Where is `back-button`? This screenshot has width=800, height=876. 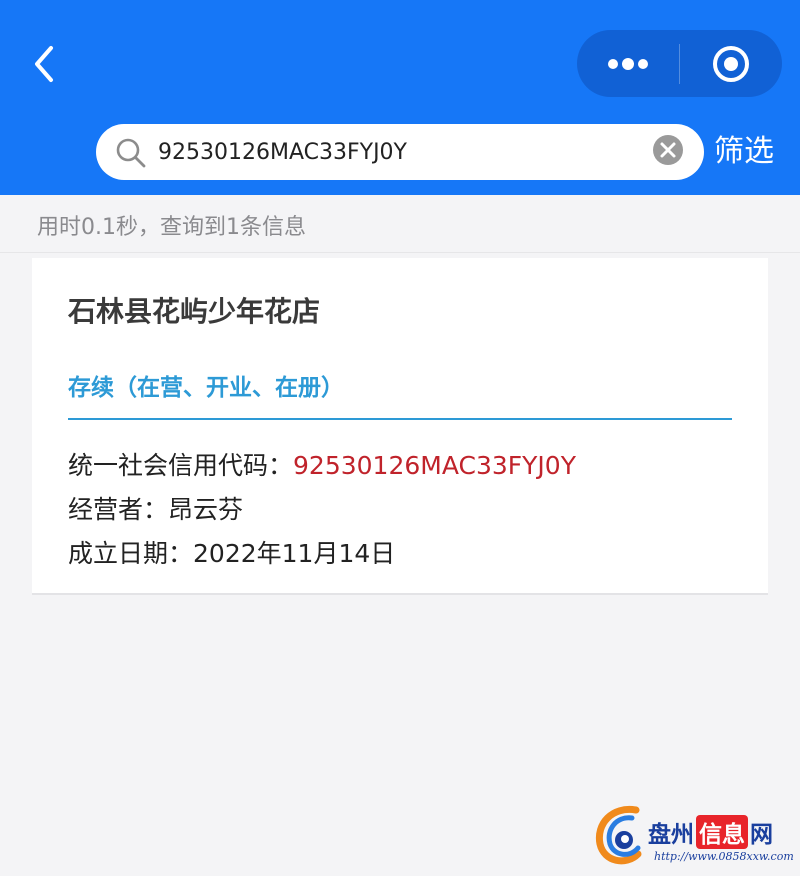 back-button is located at coordinates (44, 64).